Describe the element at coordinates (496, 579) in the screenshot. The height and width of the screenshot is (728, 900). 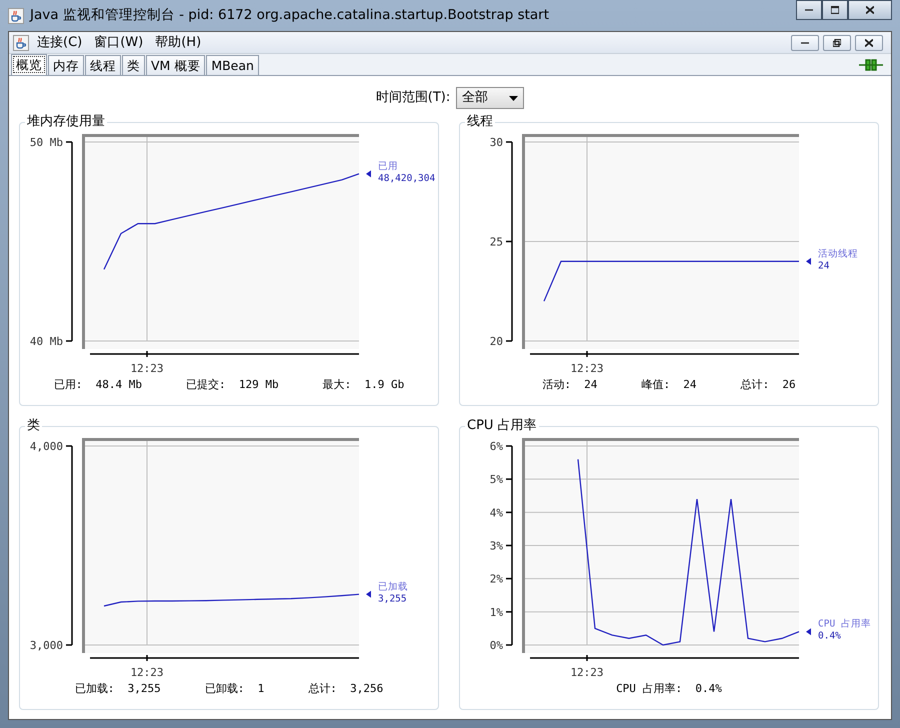
I see `axis-tick-label: 2%` at that location.